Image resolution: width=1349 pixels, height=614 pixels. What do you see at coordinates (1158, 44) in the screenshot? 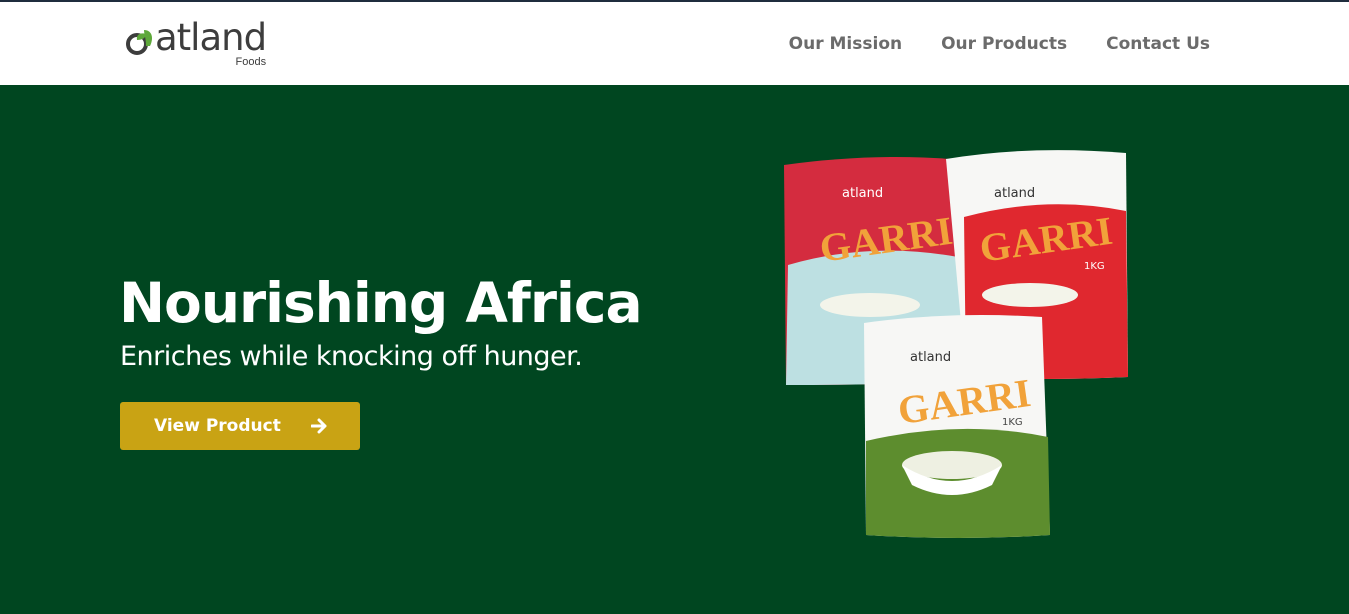
I see `nav-contact-us: Contact Us` at bounding box center [1158, 44].